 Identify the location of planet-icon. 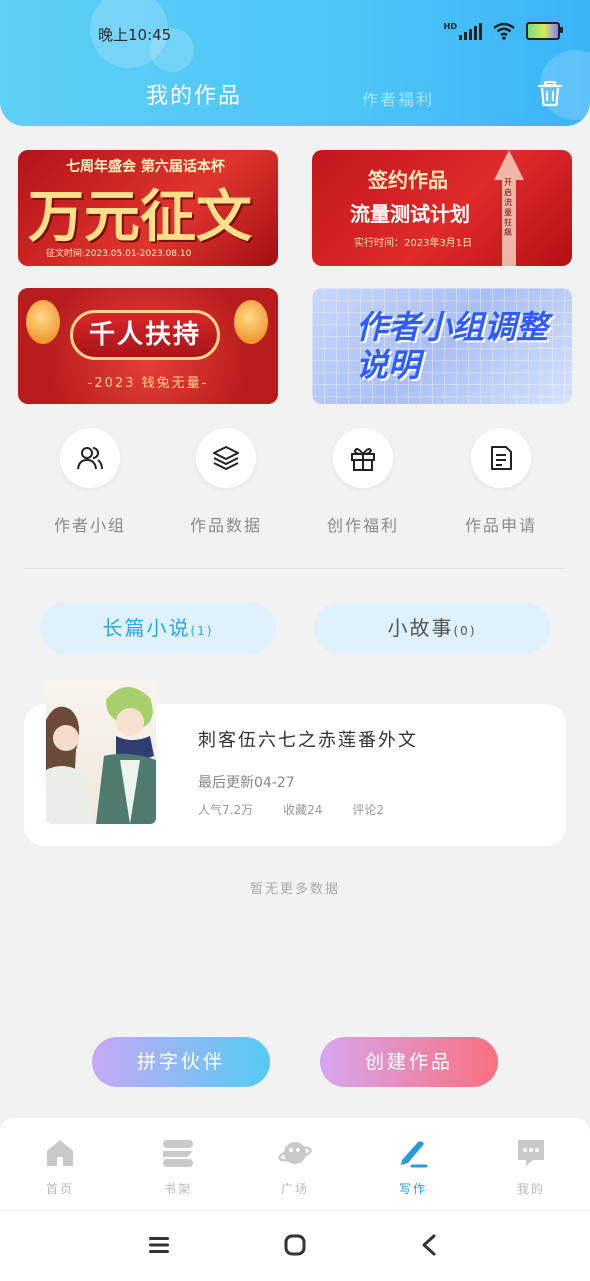
(295, 1153).